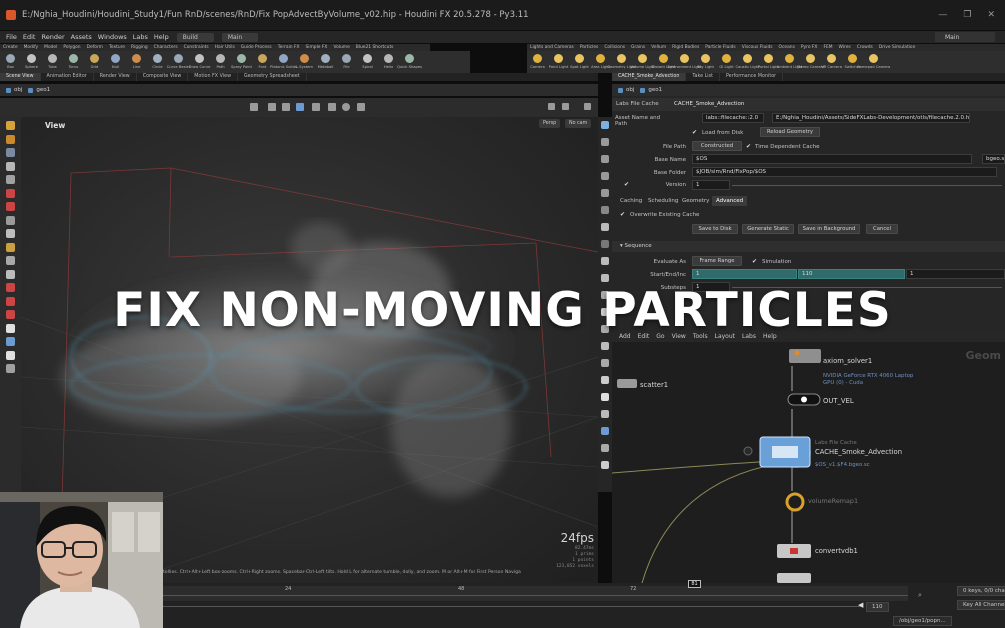 The width and height of the screenshot is (1005, 628). I want to click on minimize-icon: —, so click(942, 15).